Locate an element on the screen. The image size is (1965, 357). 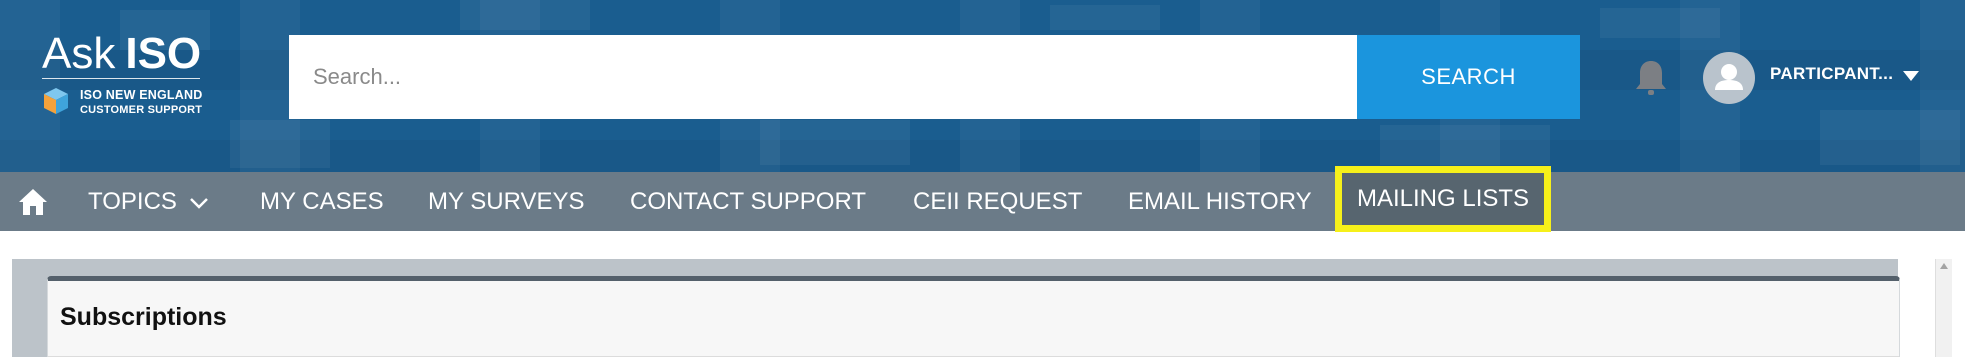
logo-subtitle-line1: ISO NEW ENGLAND is located at coordinates (141, 95).